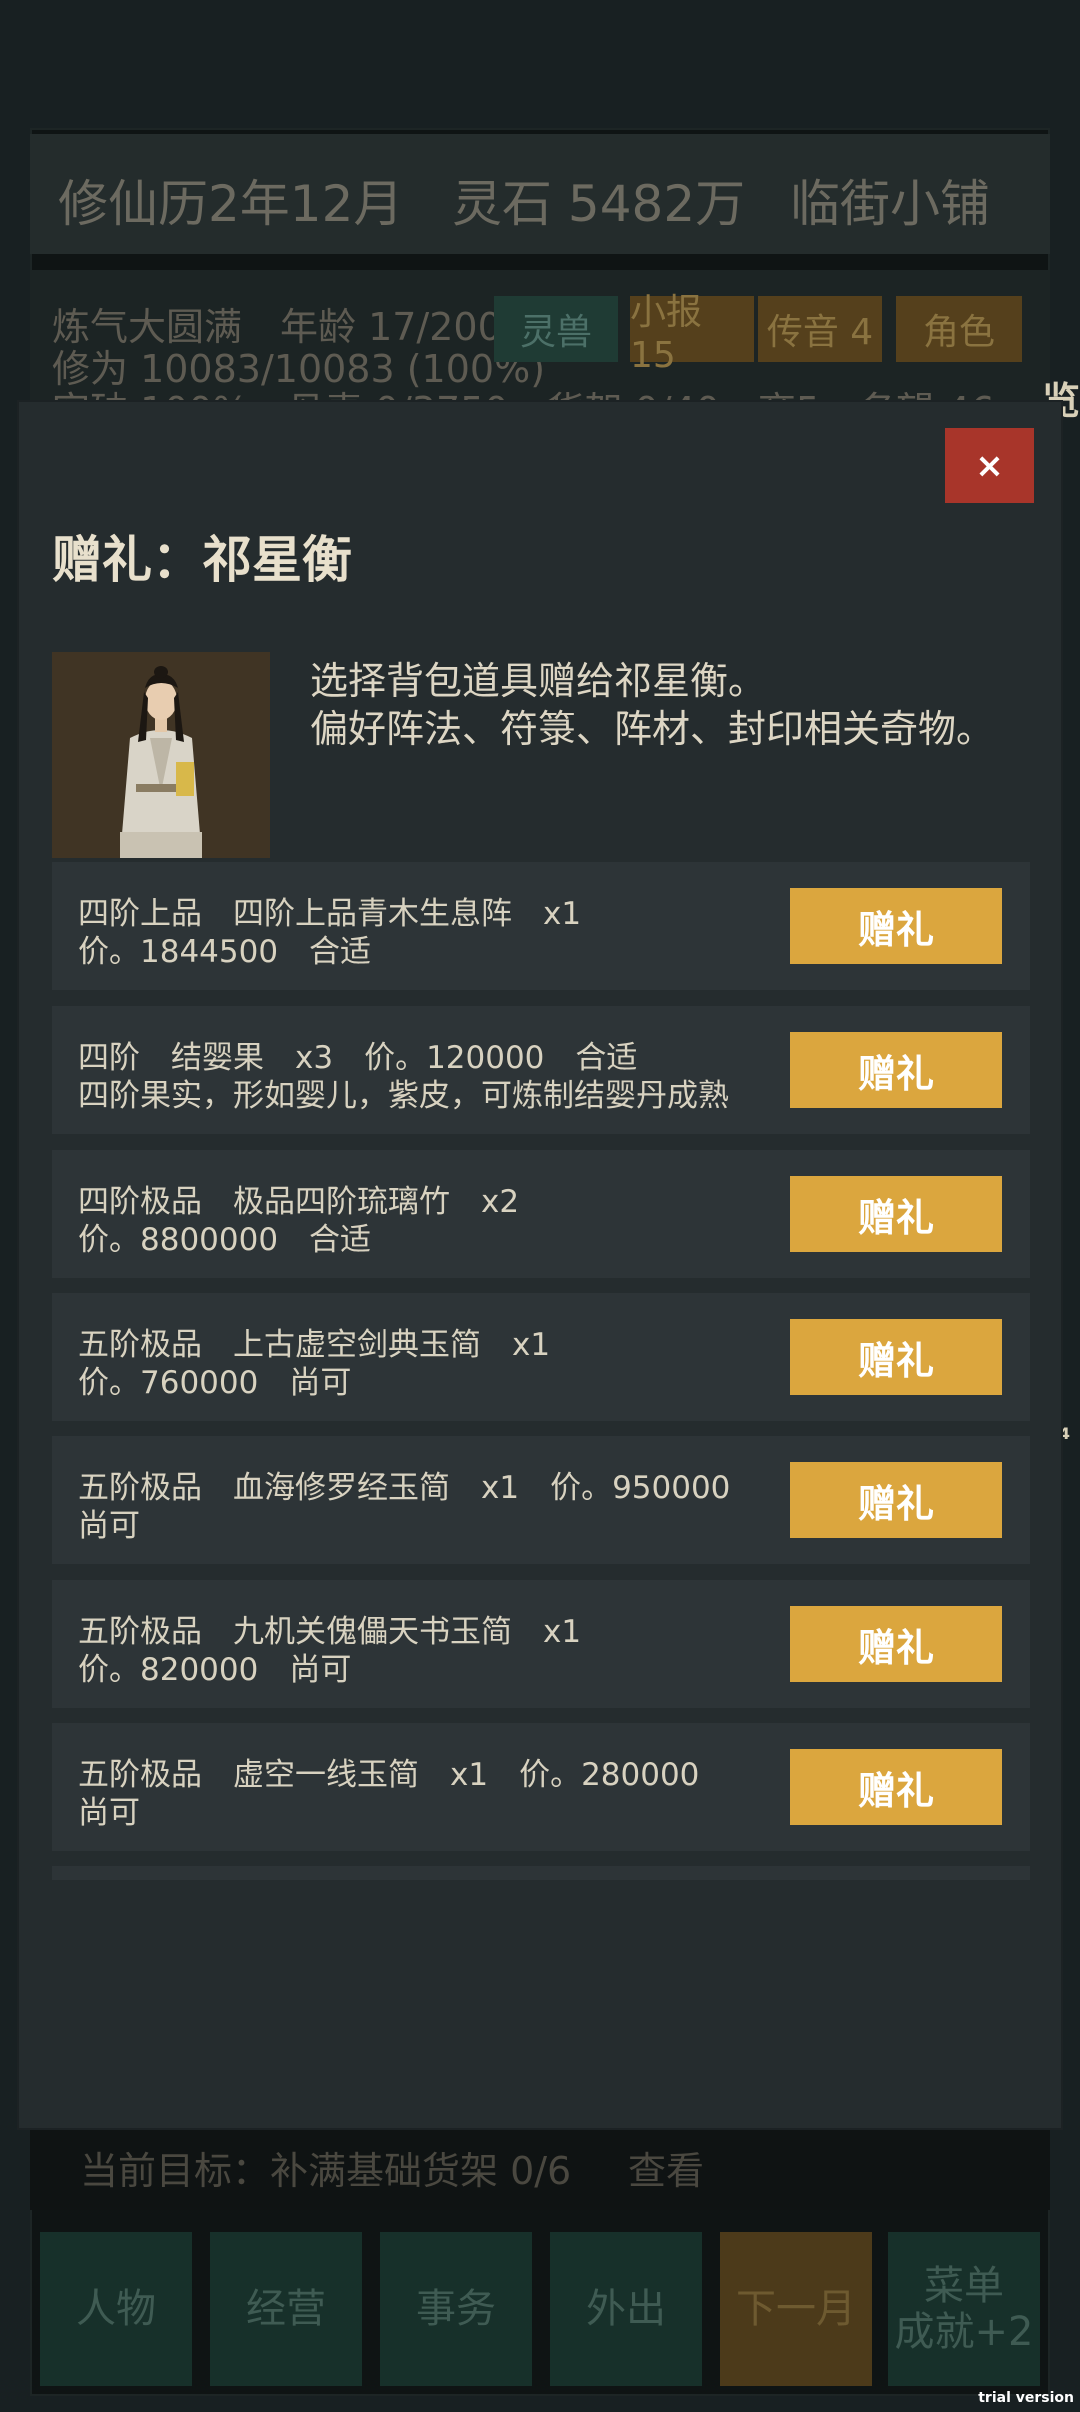 This screenshot has height=2412, width=1080. I want to click on nav-menu-button: 菜单 成就+2, so click(964, 2309).